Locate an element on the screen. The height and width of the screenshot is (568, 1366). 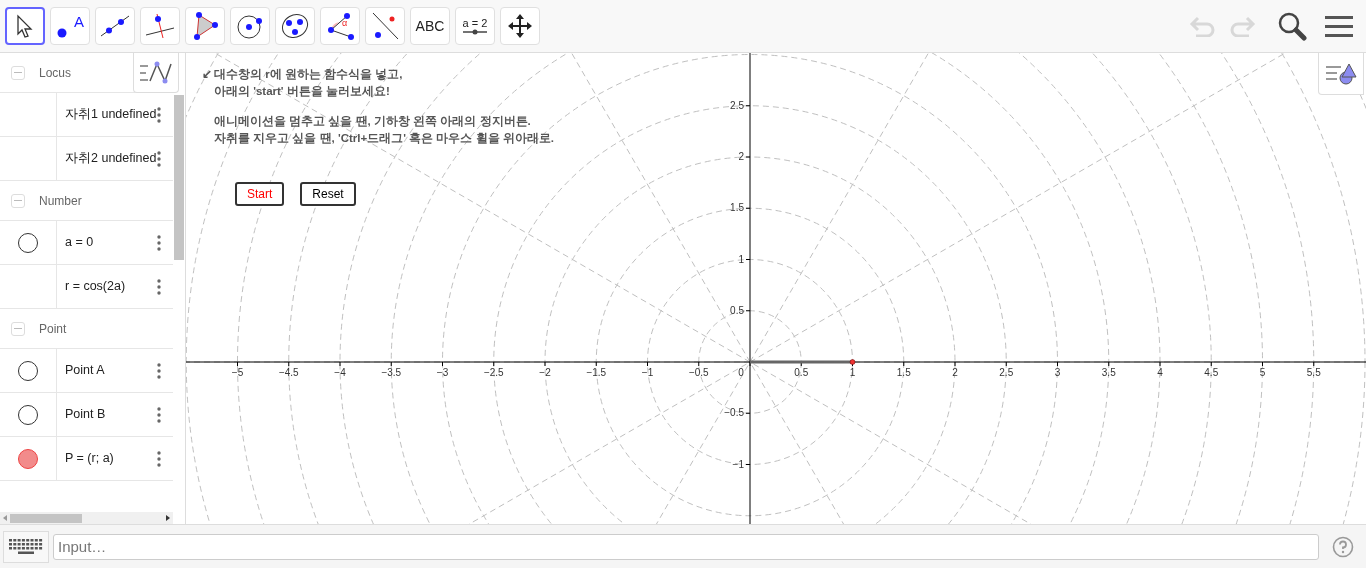
group-header: Number is located at coordinates (60, 201).